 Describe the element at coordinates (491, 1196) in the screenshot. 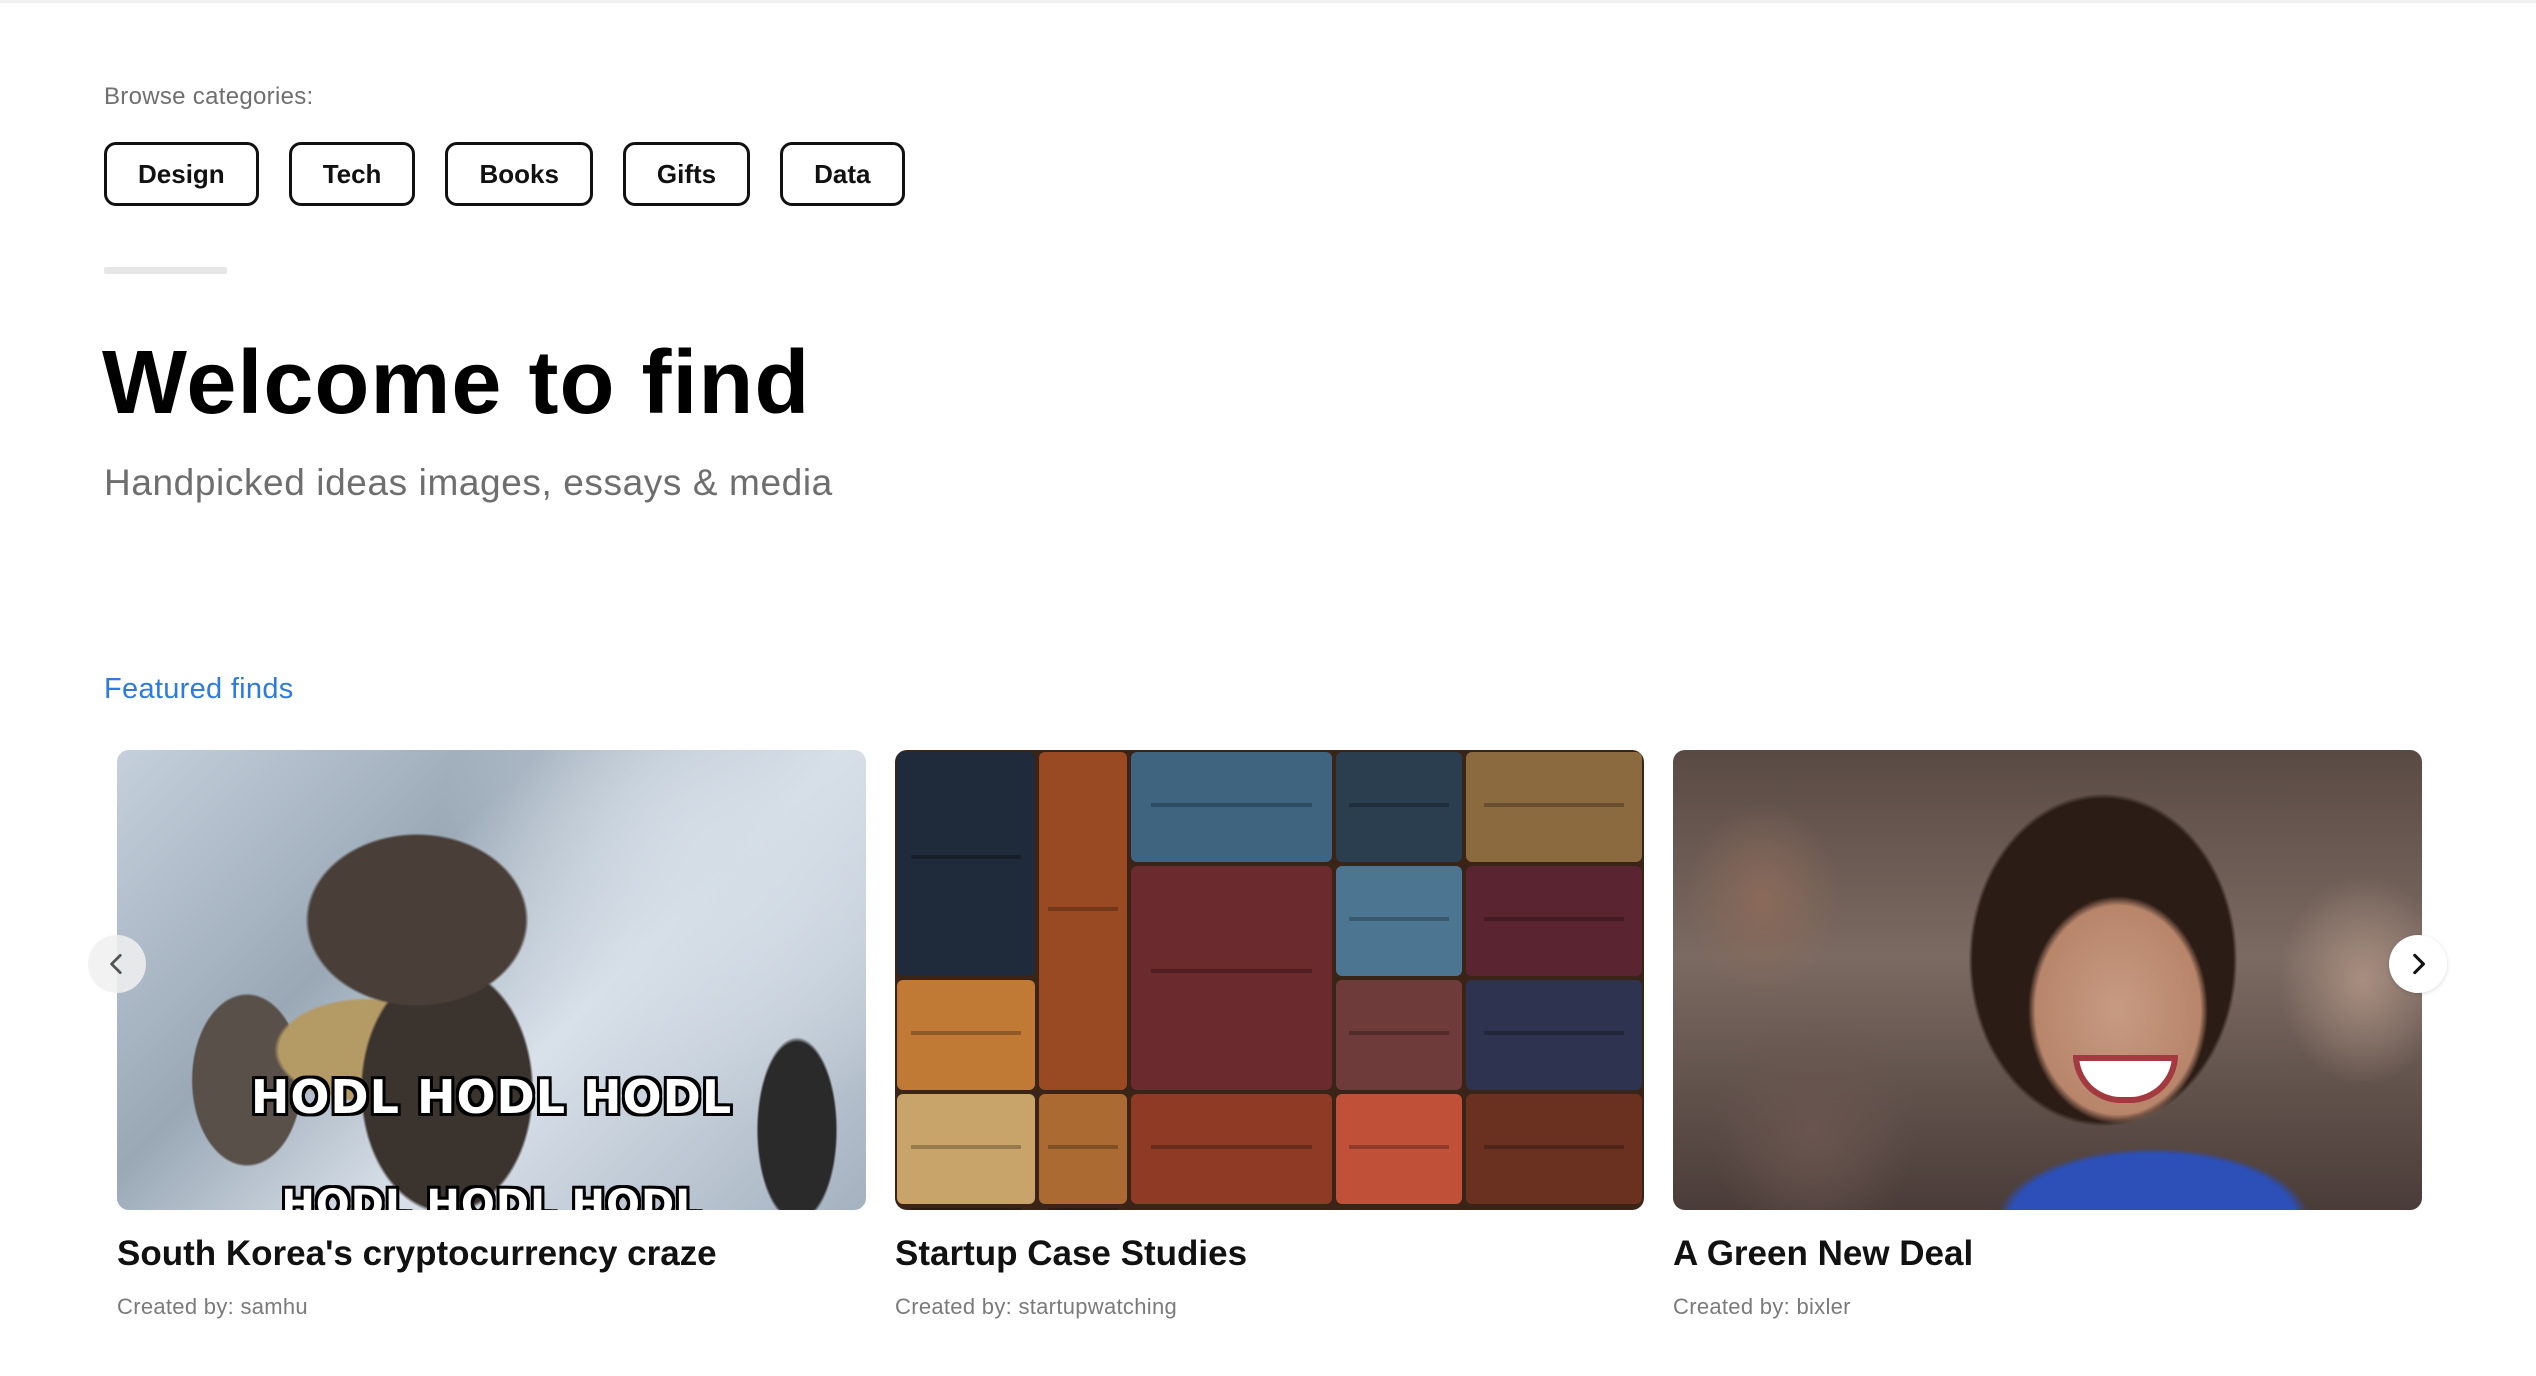

I see `meme-caption-cropped: HODL HODL HODL` at that location.